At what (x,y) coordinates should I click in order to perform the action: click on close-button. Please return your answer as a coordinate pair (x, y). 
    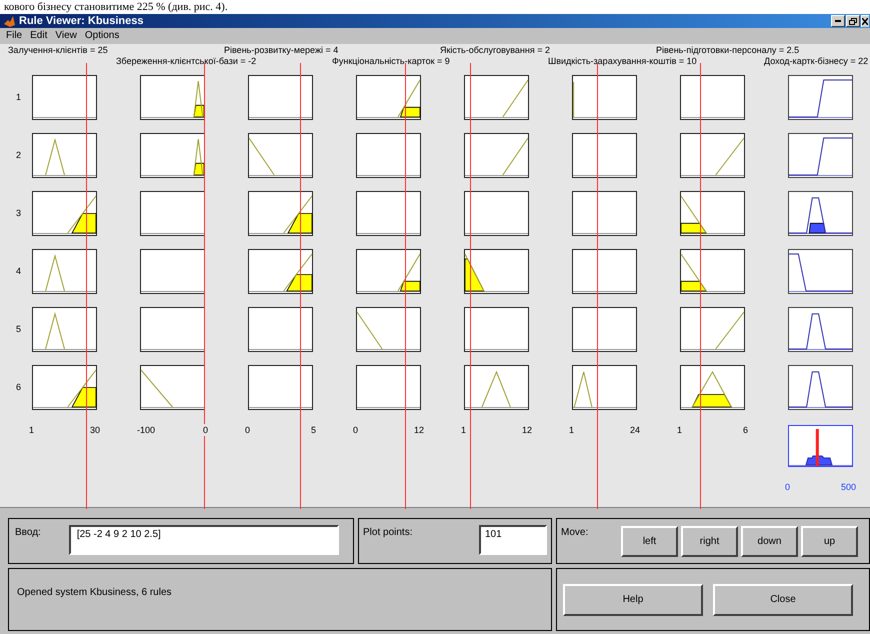
    Looking at the image, I should click on (865, 21).